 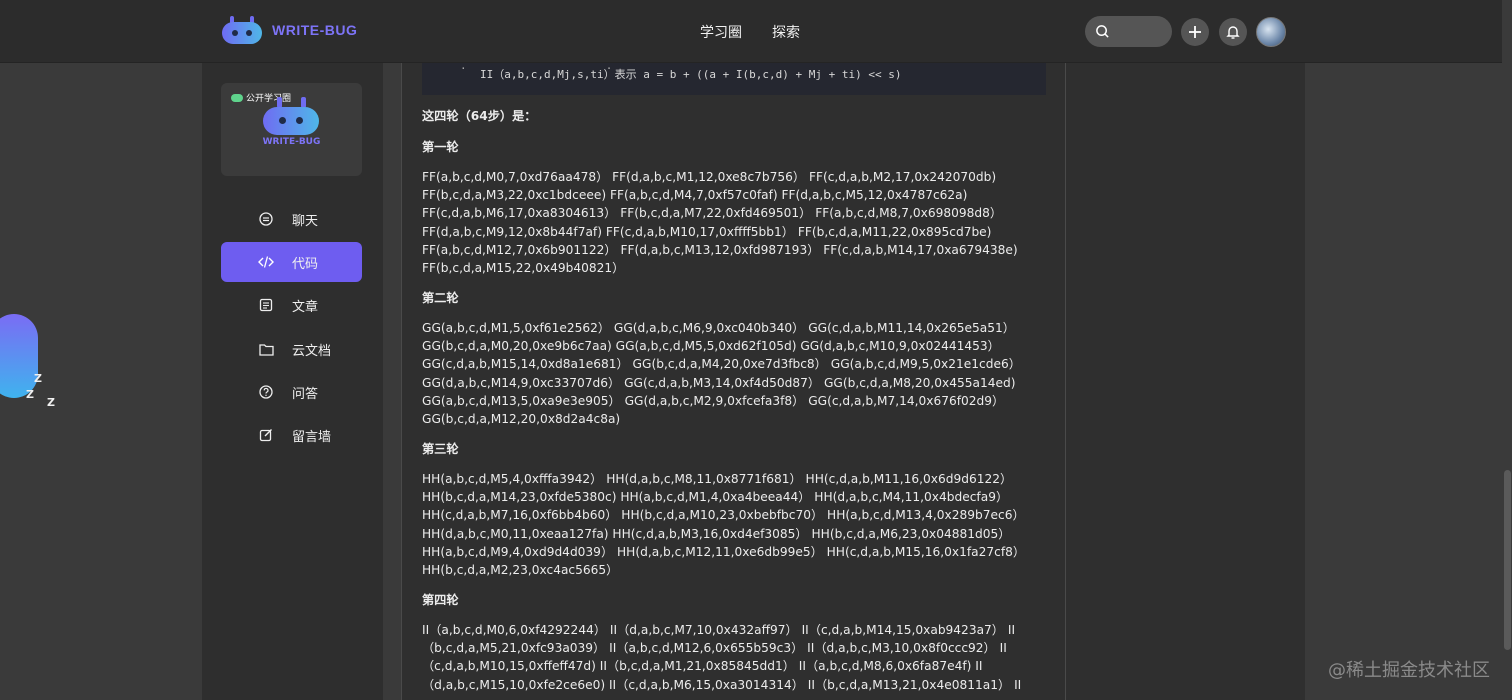 What do you see at coordinates (523, 268) in the screenshot?
I see `round-line: FF(b,c,d,a,M15,22,0x49b40821）` at bounding box center [523, 268].